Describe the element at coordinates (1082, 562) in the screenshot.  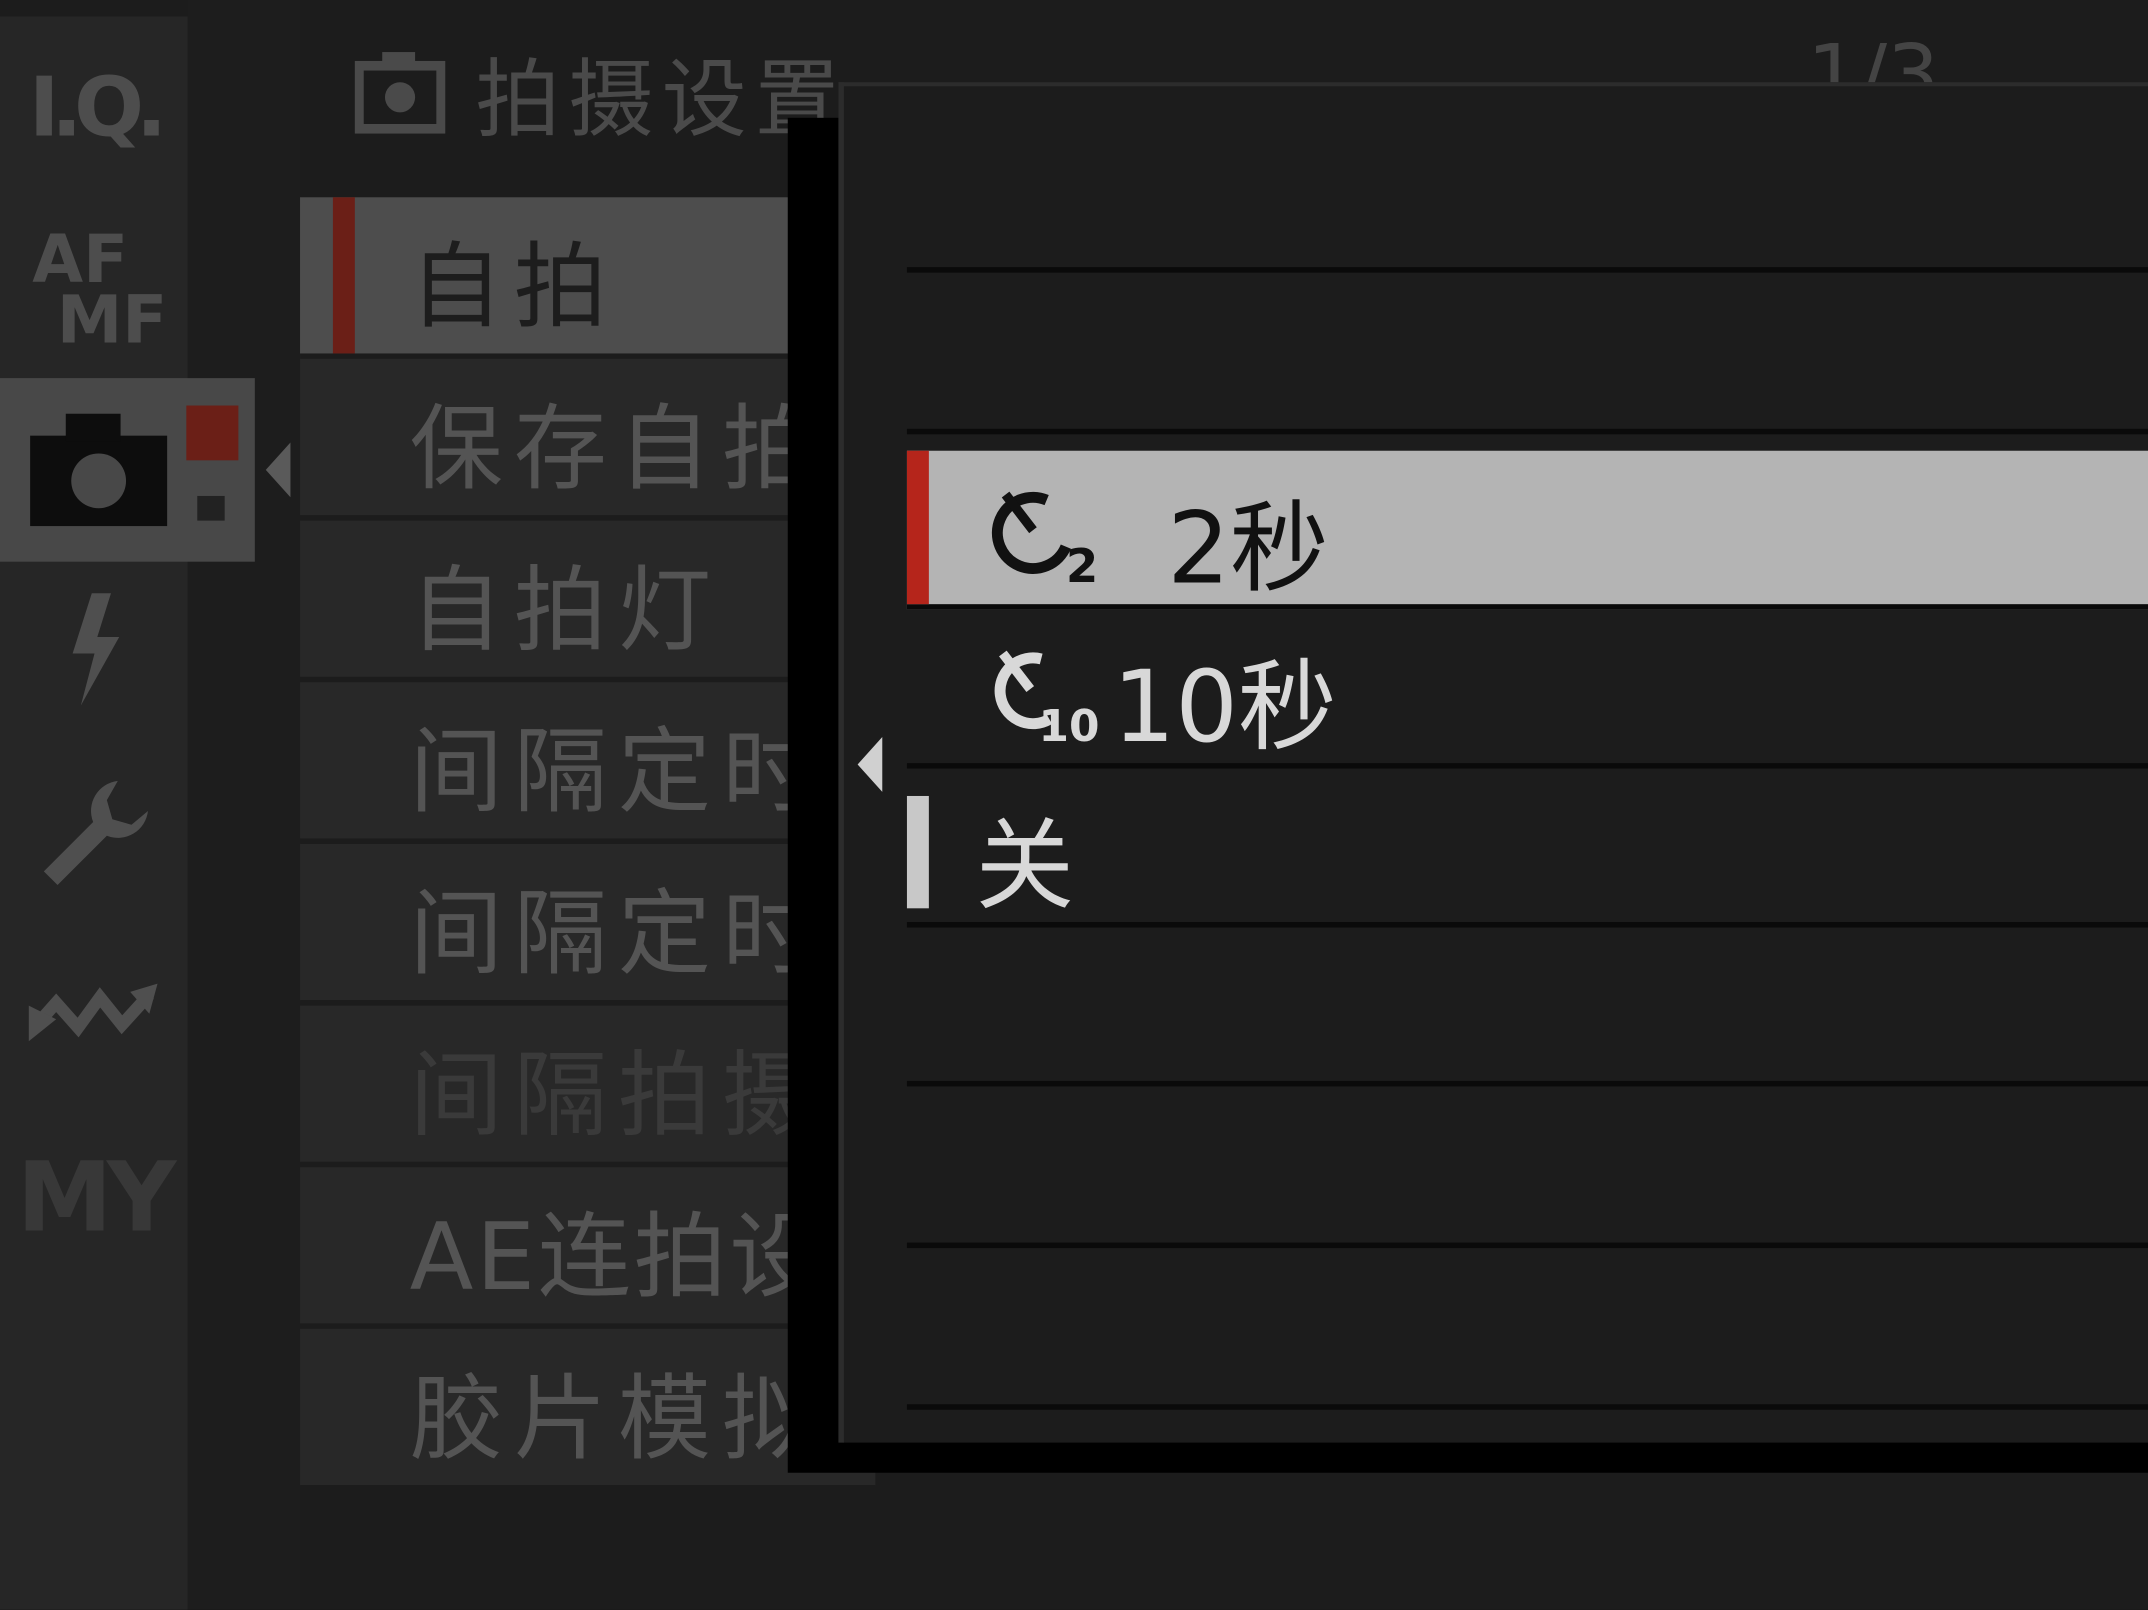
I see `timer-2s-sub: 2` at that location.